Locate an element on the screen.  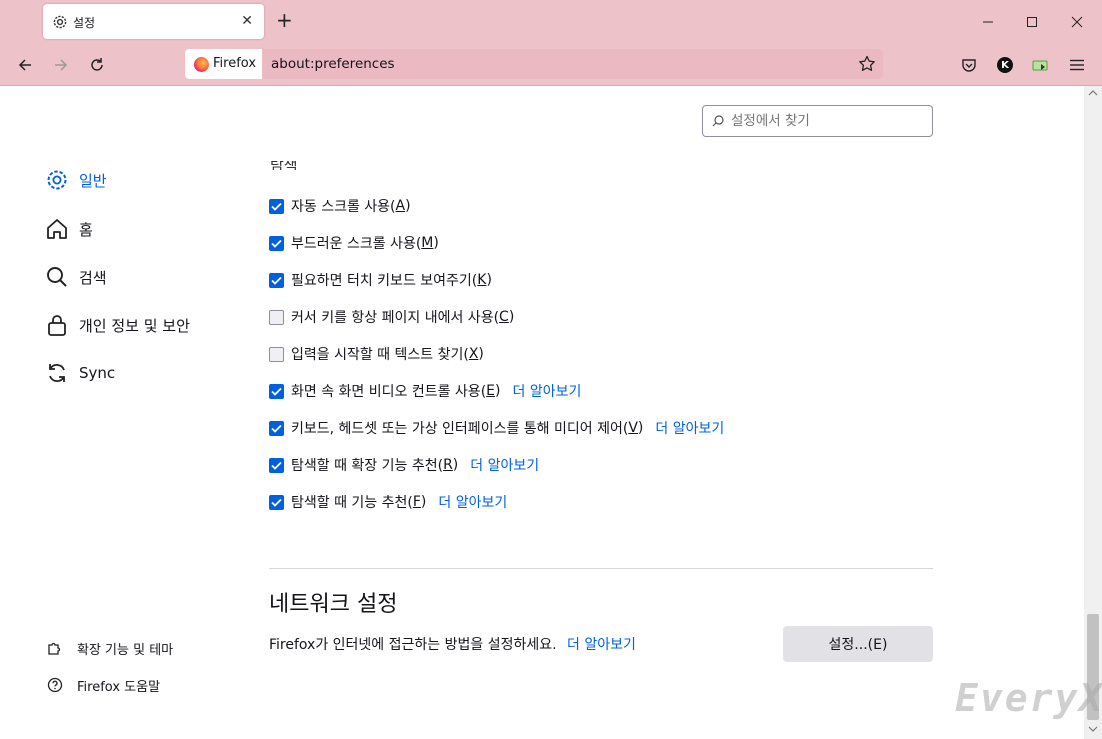
sidebar-item-sync: Sync is located at coordinates (80, 373).